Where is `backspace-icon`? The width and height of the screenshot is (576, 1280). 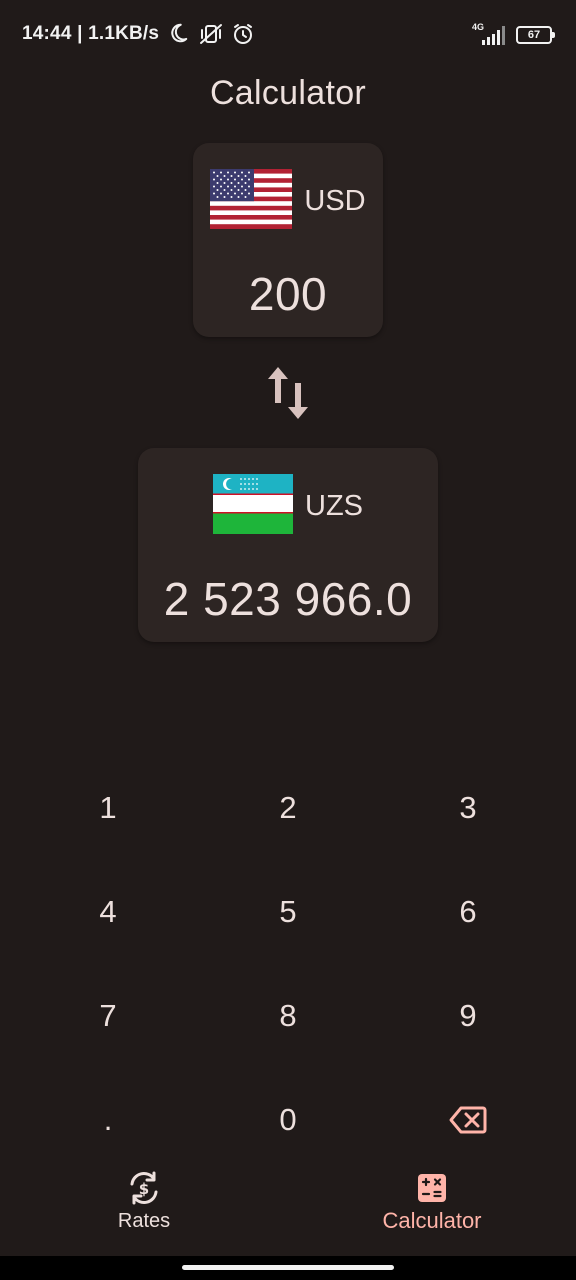
backspace-icon is located at coordinates (468, 1120).